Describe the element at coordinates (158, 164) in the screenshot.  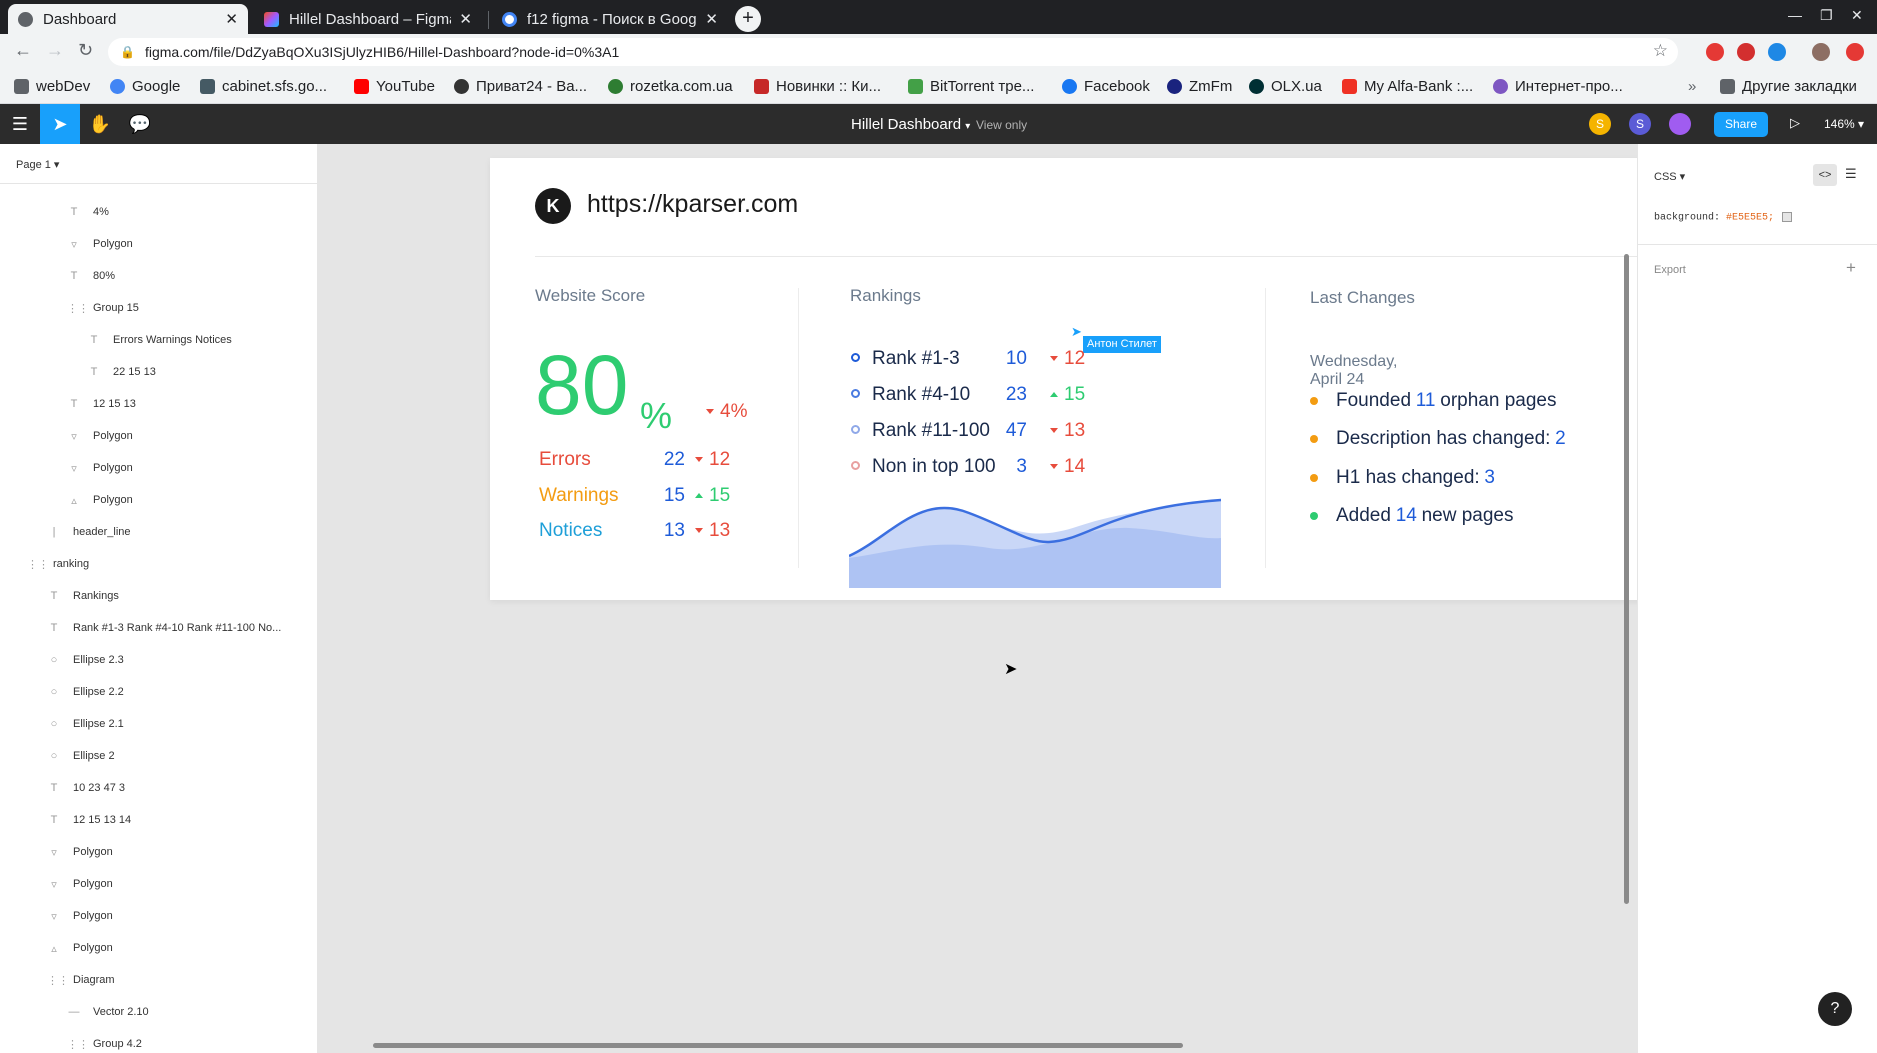
I see `page-selector: Page 1 ▾` at that location.